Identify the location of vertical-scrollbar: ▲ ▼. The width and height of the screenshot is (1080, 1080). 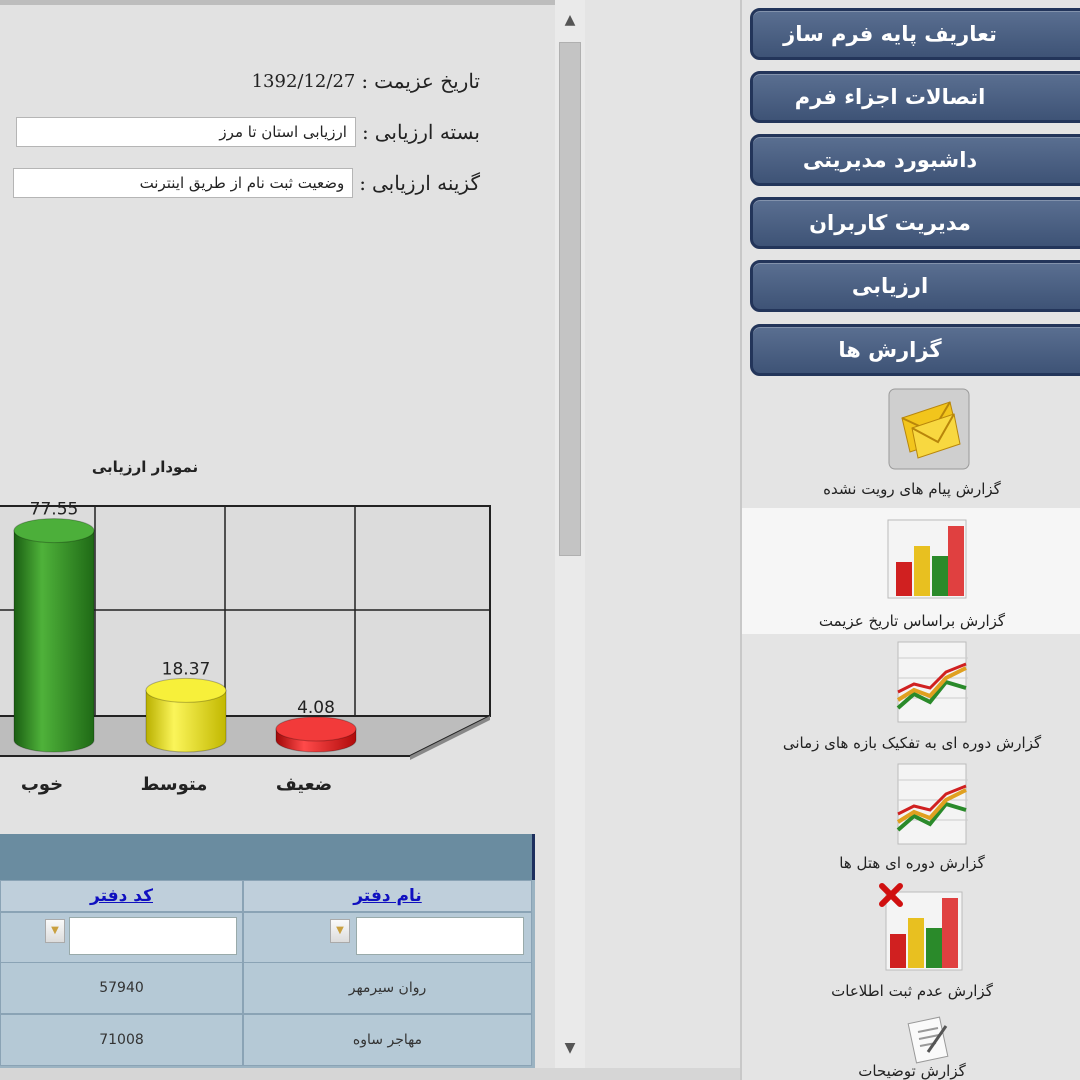
(570, 534).